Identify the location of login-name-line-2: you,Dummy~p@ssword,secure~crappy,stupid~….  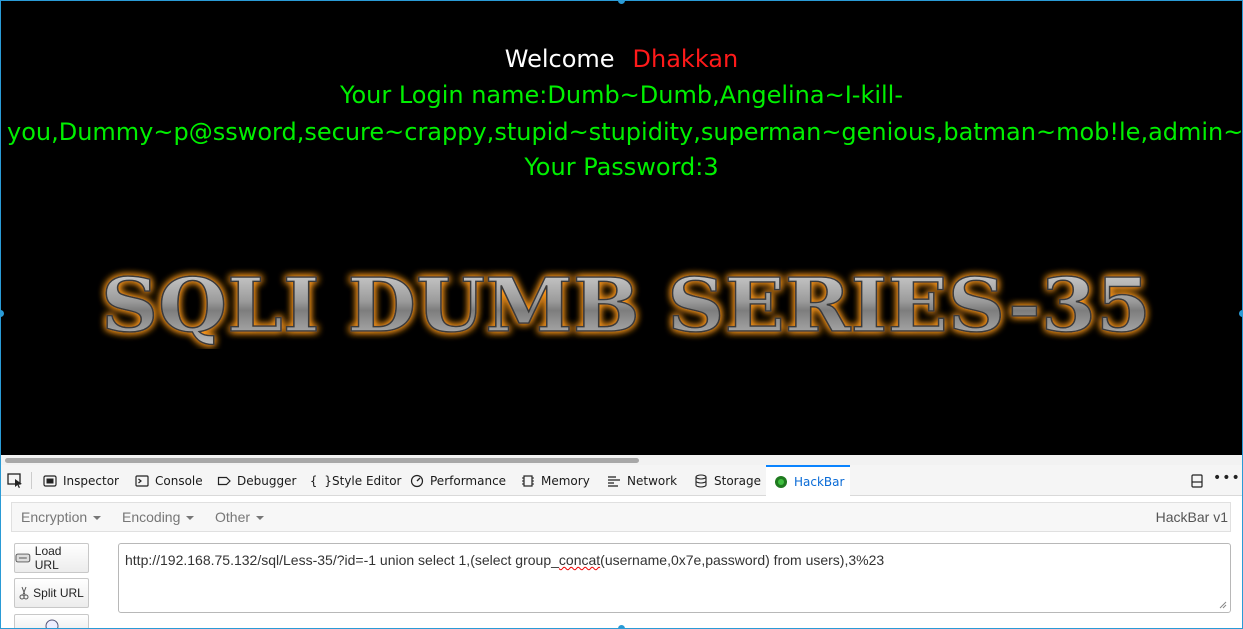
(624, 132).